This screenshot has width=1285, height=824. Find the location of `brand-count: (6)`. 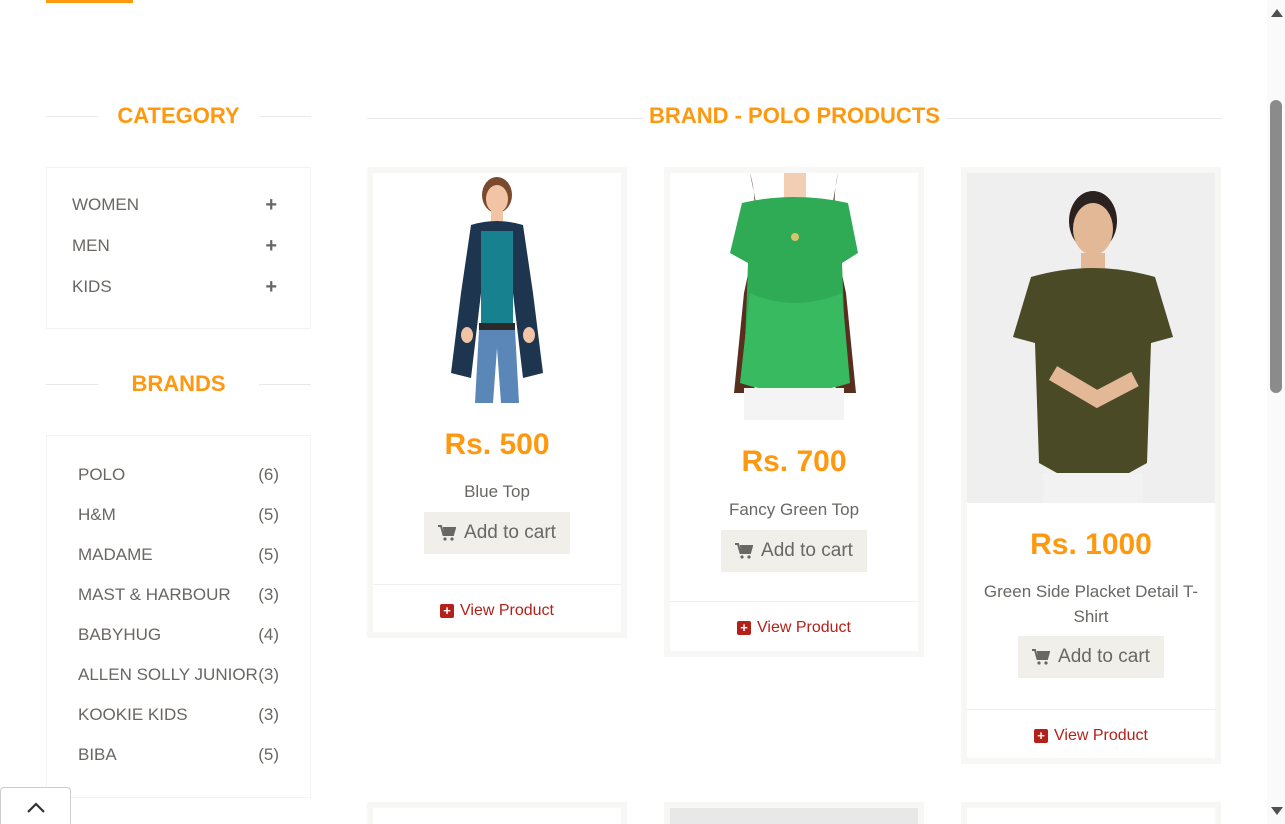

brand-count: (6) is located at coordinates (268, 474).